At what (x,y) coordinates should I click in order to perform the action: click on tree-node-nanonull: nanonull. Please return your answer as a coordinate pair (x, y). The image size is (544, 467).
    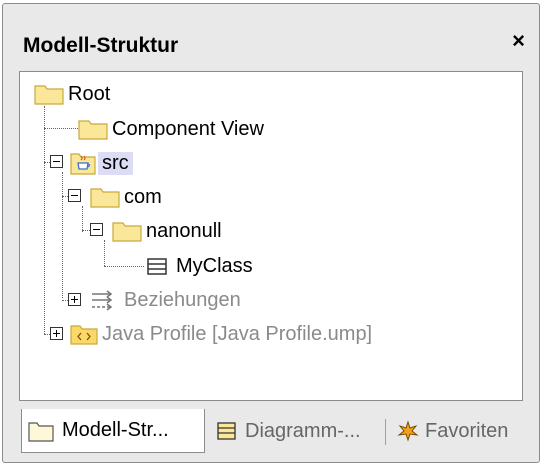
    Looking at the image, I should click on (167, 231).